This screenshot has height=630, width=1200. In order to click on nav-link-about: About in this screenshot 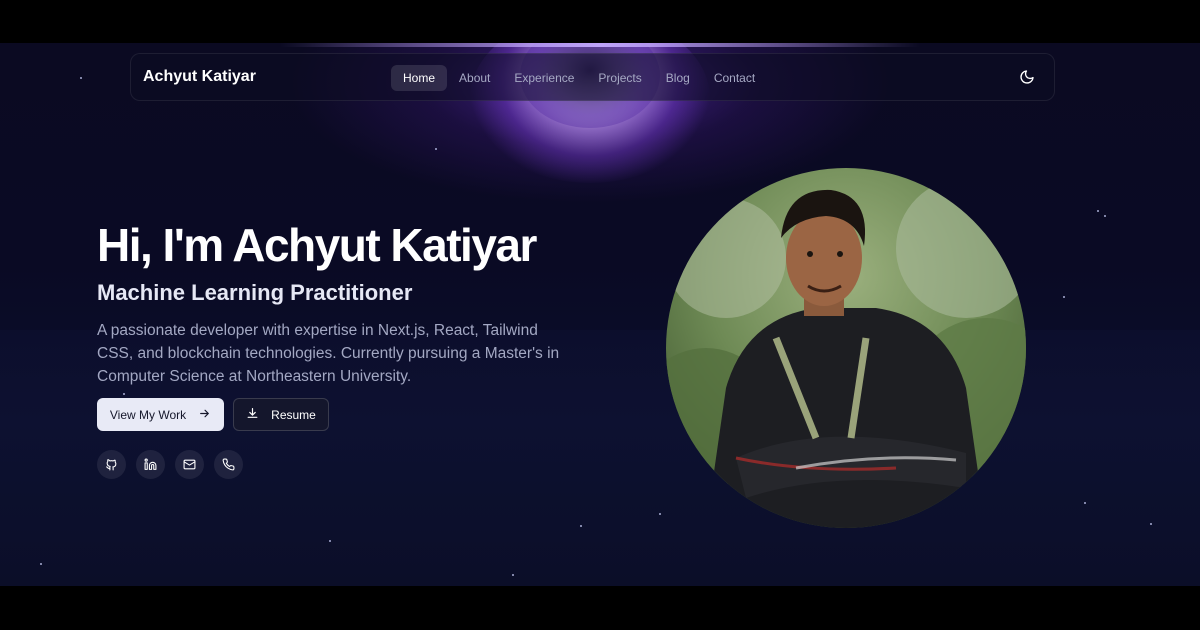, I will do `click(474, 78)`.